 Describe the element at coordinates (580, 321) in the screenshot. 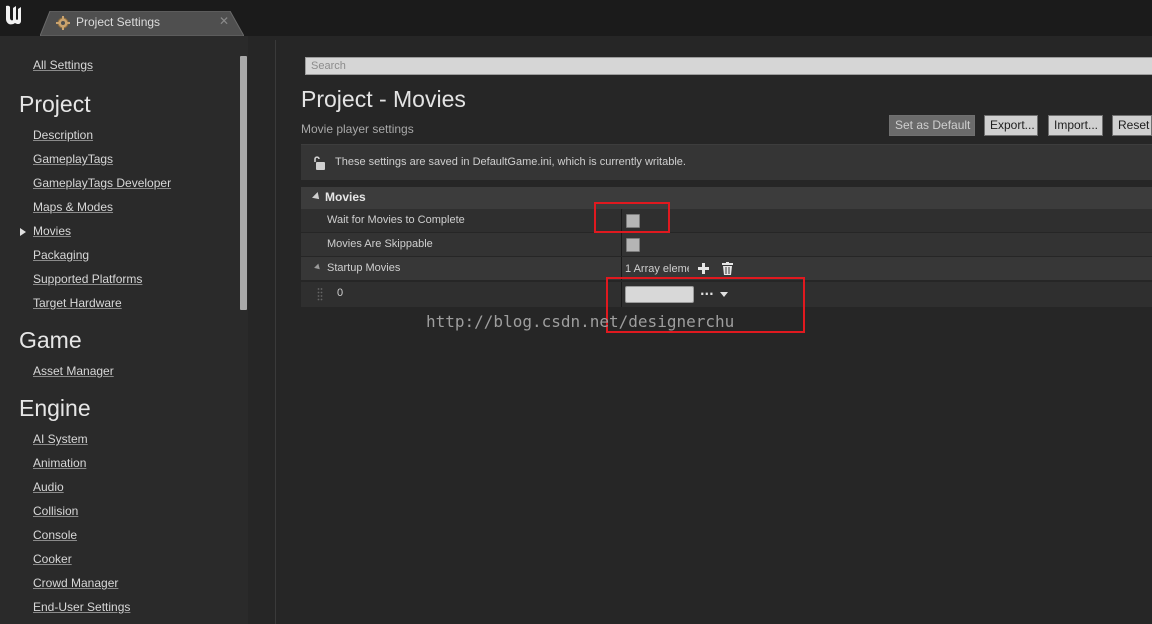

I see `watermark-text: http://blog.csdn.net/designerchu` at that location.